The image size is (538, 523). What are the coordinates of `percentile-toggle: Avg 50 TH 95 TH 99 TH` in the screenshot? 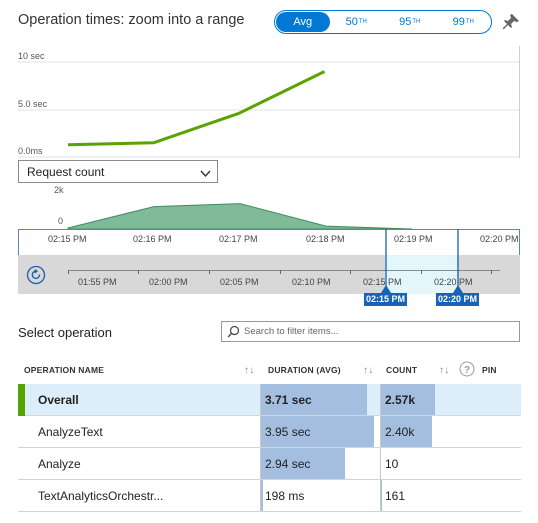 It's located at (383, 22).